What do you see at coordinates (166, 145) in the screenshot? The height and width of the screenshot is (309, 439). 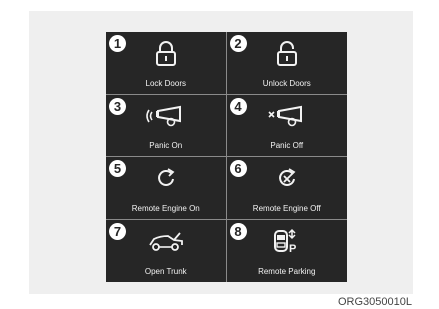 I see `button-label: Panic On` at bounding box center [166, 145].